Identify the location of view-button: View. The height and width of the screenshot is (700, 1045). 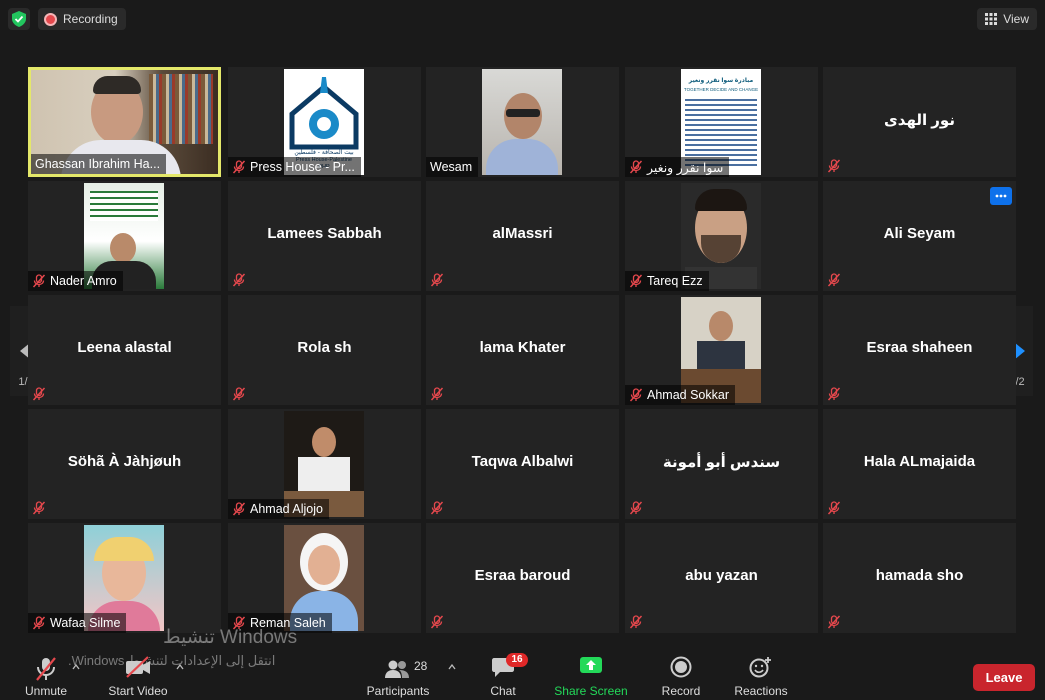
(1007, 19).